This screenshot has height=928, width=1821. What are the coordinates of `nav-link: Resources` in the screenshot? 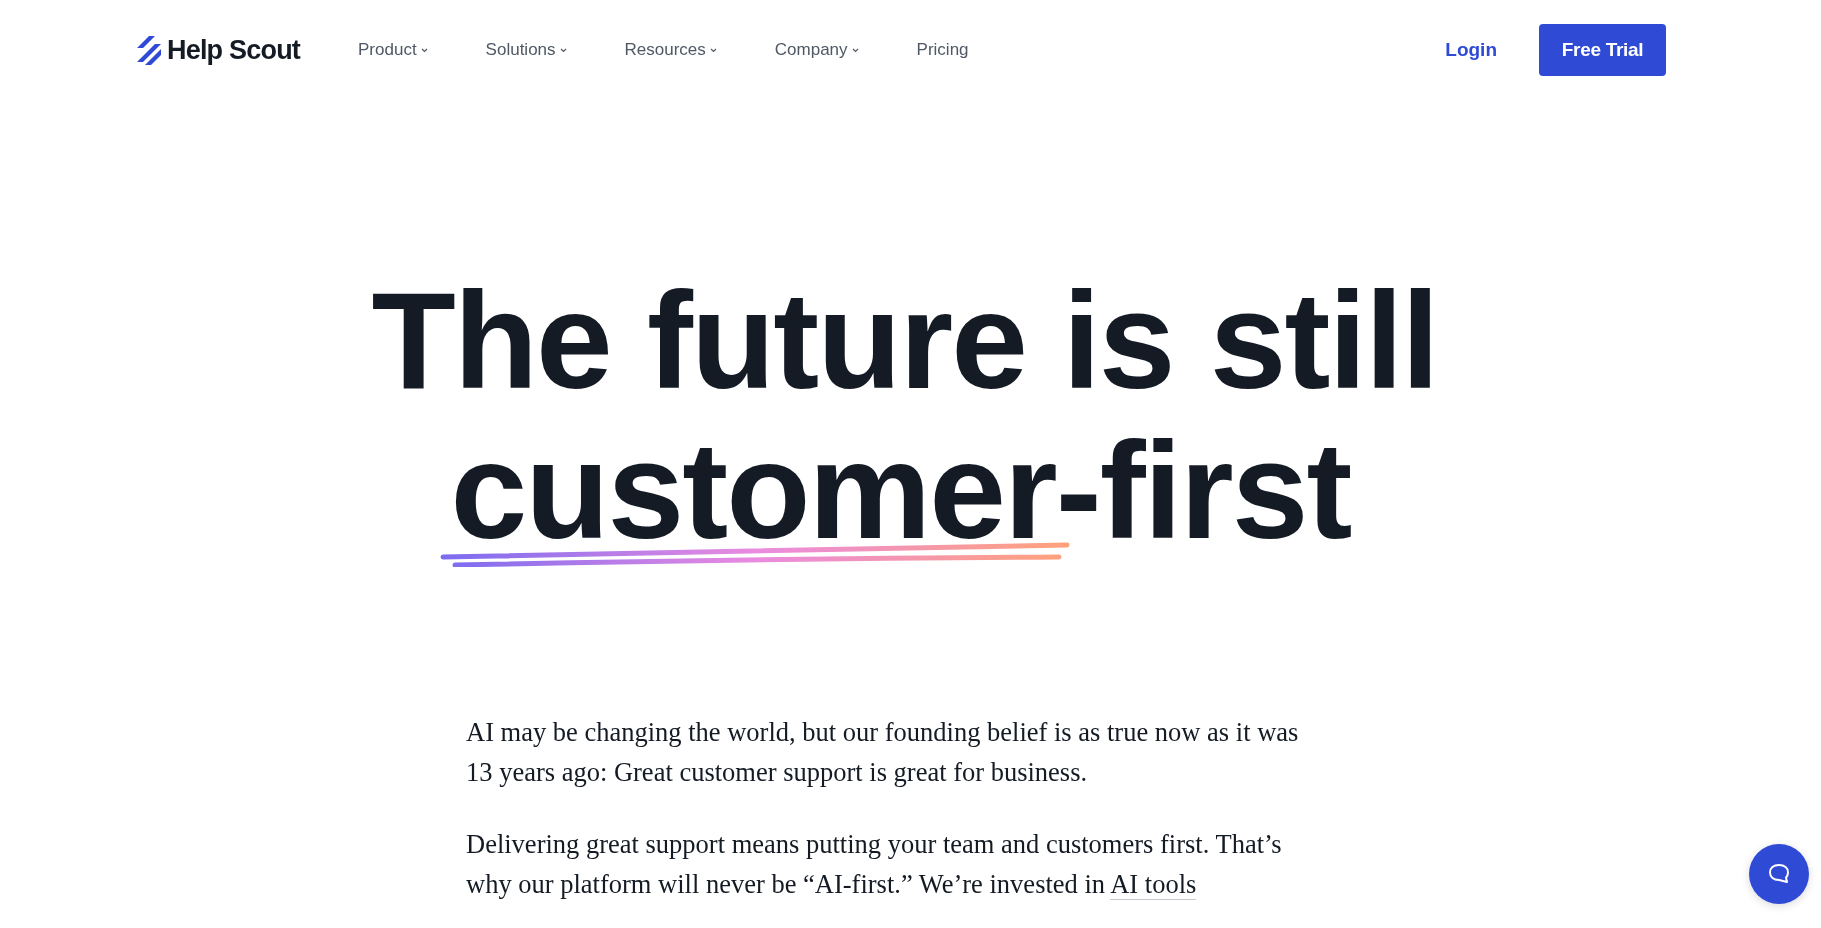 It's located at (670, 50).